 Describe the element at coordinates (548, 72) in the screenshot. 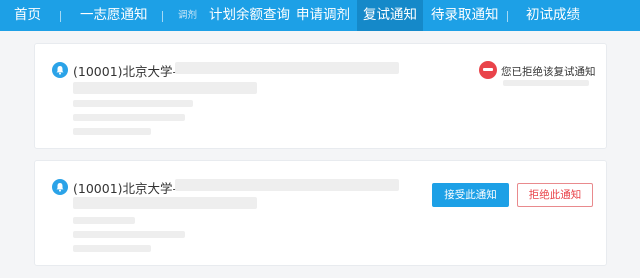

I see `rejected-status-text: 您已拒绝该复试通知` at that location.